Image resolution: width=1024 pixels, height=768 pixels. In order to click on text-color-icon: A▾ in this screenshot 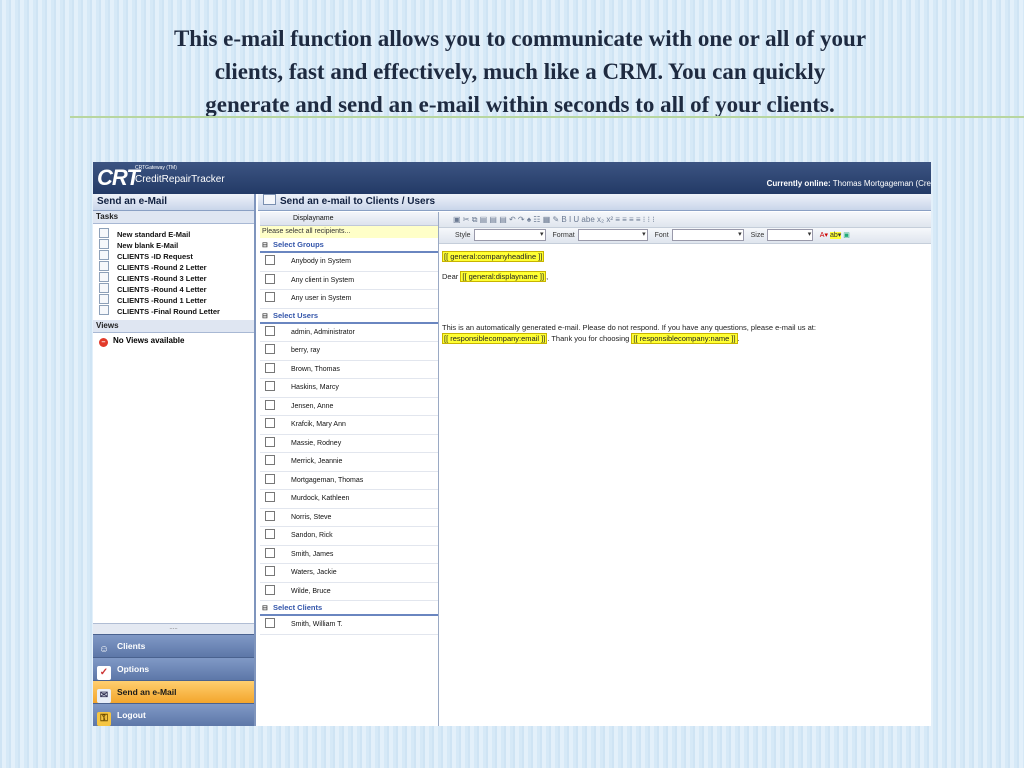, I will do `click(824, 235)`.